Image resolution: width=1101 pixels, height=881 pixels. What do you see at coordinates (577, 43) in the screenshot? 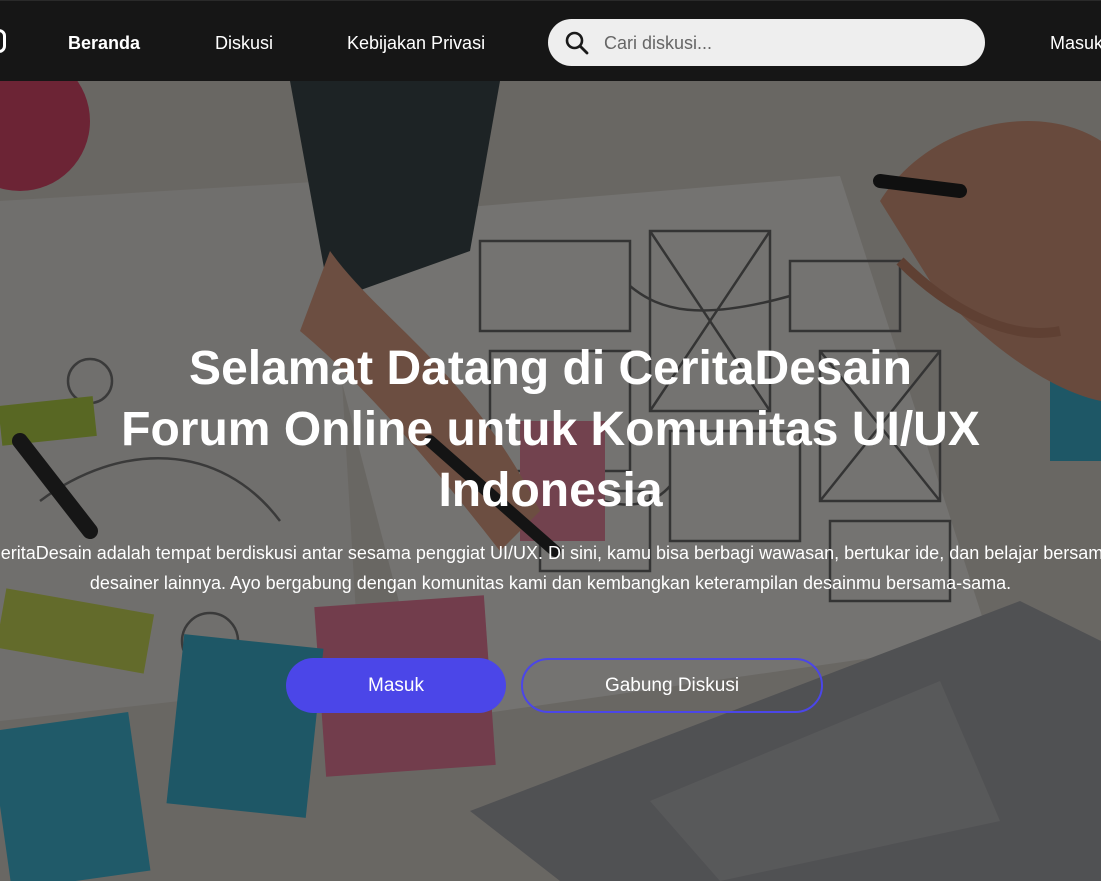
I see `search-icon` at bounding box center [577, 43].